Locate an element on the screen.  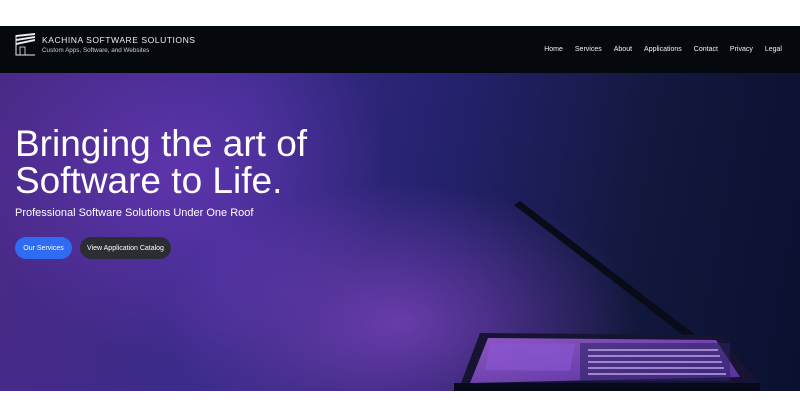
nav-link-applications: Applications is located at coordinates (663, 49).